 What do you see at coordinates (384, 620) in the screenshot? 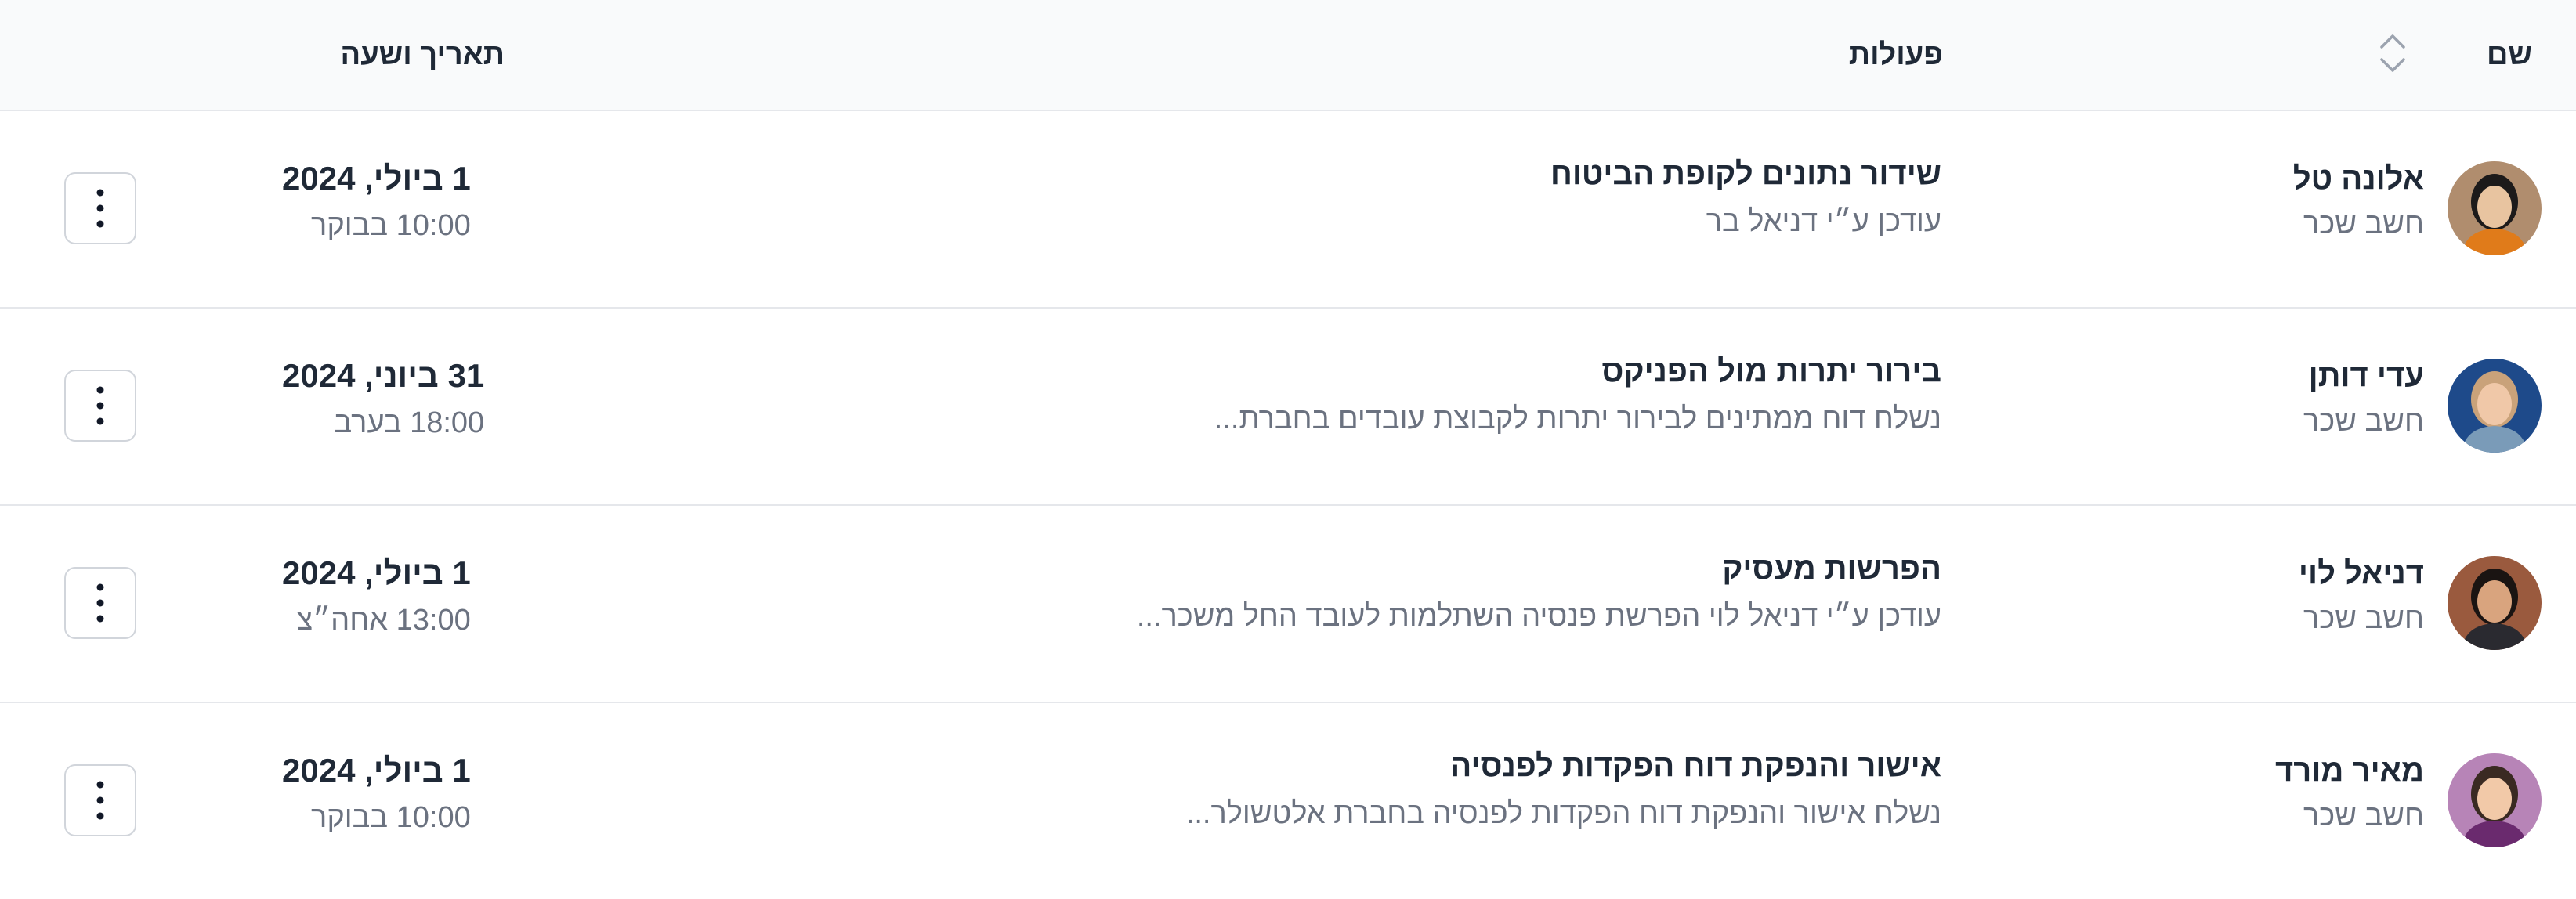
I see `time: 13:00 אחה״צ` at bounding box center [384, 620].